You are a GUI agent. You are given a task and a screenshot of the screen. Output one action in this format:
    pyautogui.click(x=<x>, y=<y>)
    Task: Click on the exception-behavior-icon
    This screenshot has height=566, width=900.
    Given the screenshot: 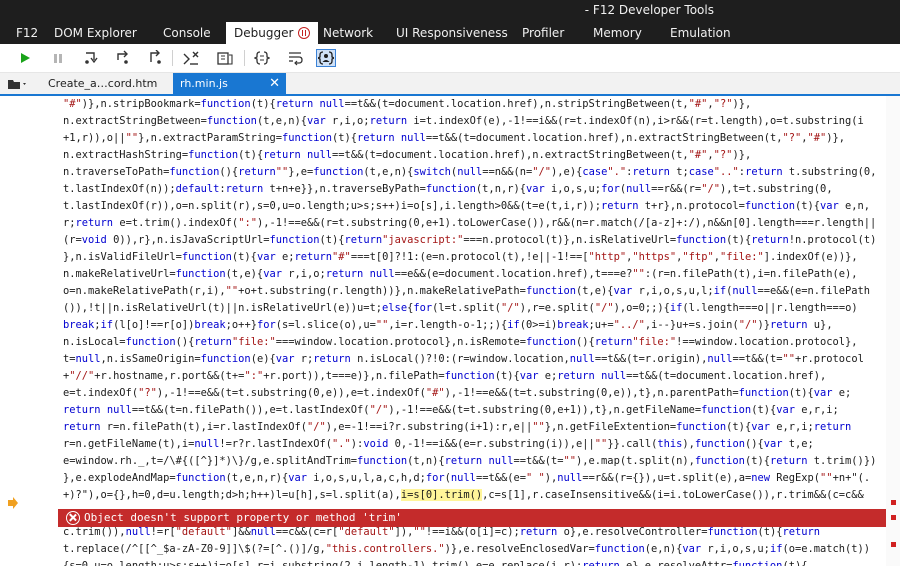 What is the action you would take?
    pyautogui.click(x=225, y=58)
    